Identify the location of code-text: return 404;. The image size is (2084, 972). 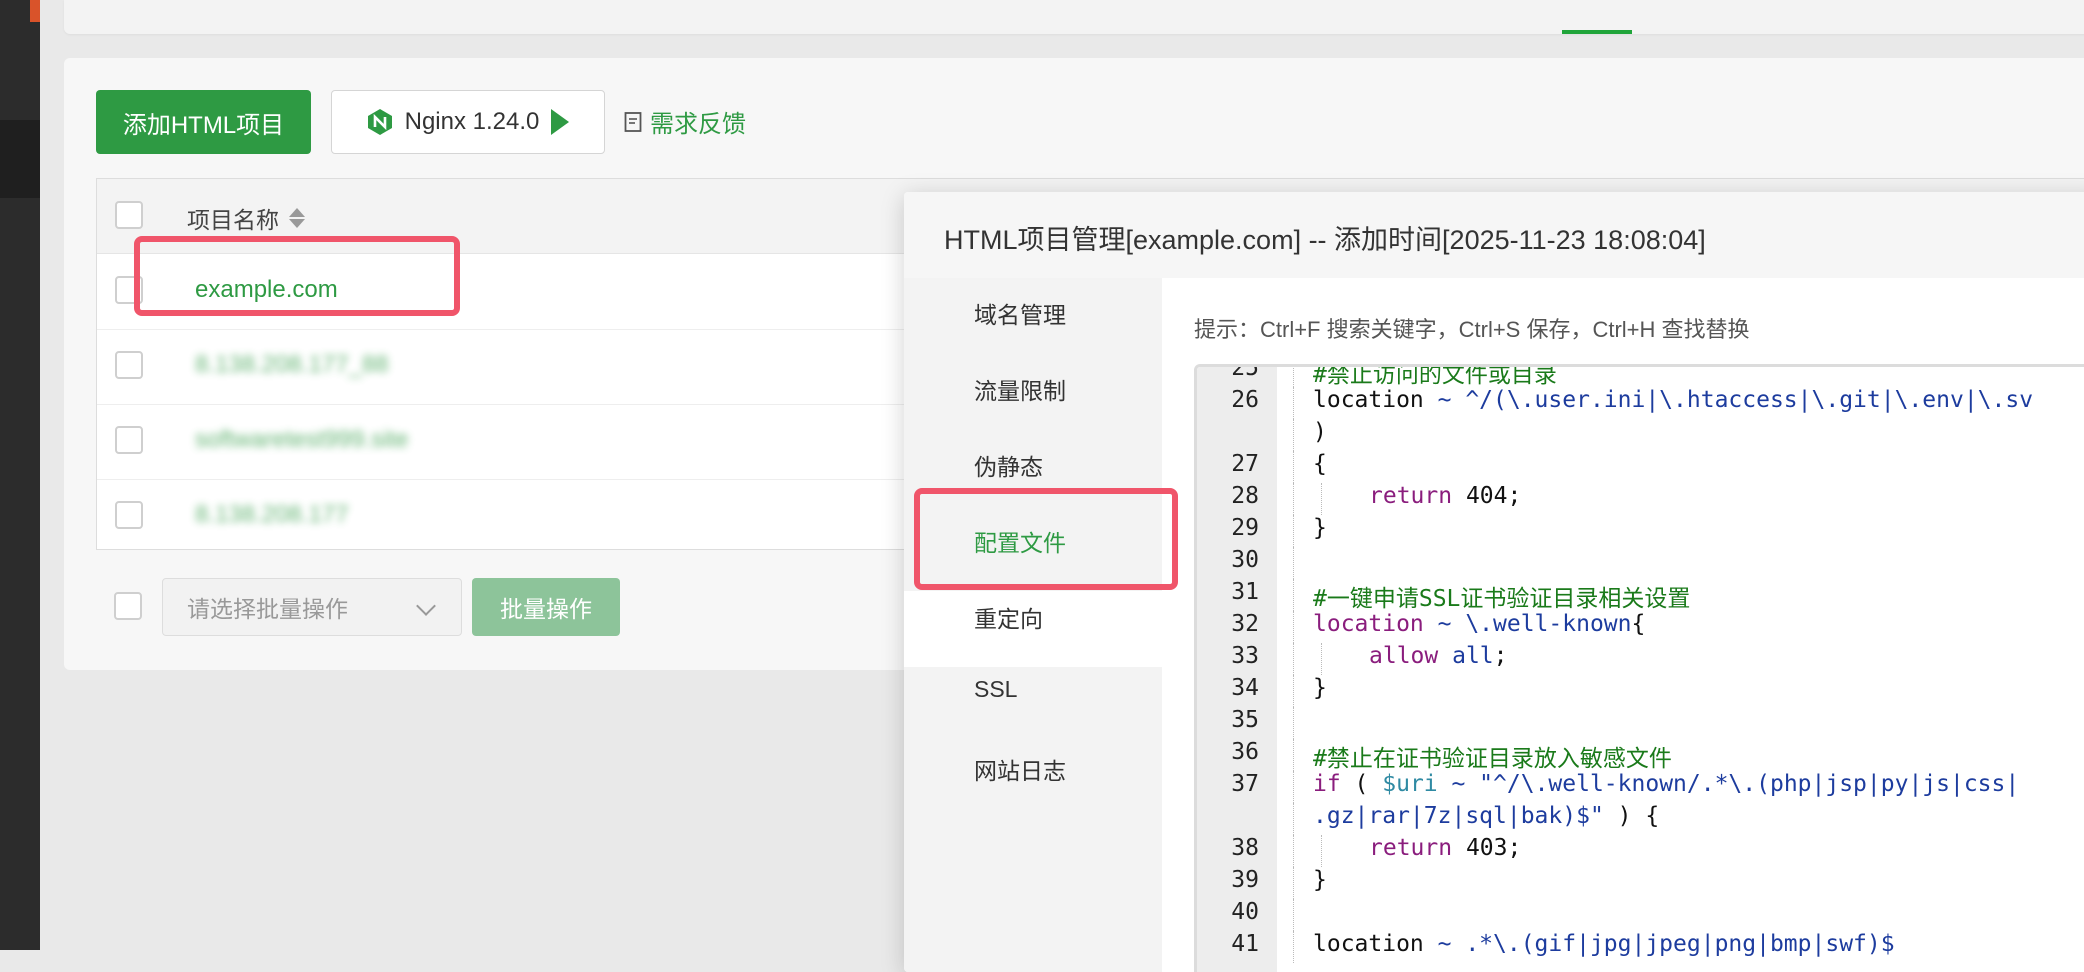
(1445, 496).